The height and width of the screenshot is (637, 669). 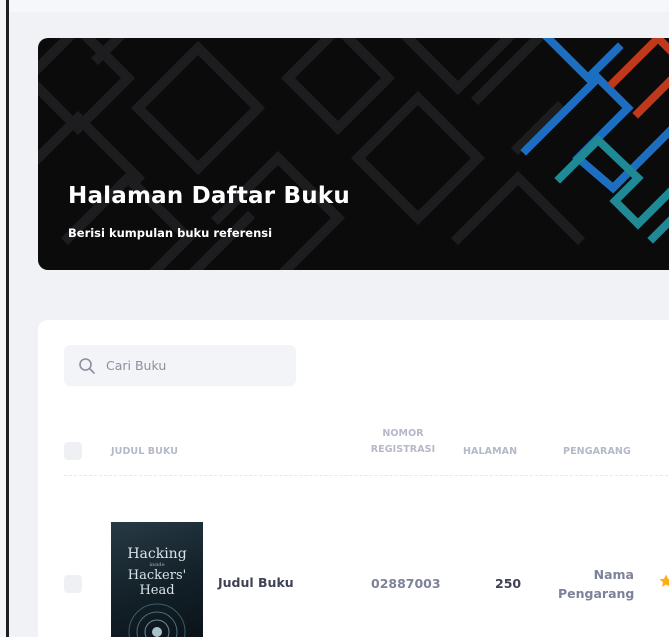 I want to click on page-subtitle: Berisi kumpulan buku referensi, so click(x=170, y=233).